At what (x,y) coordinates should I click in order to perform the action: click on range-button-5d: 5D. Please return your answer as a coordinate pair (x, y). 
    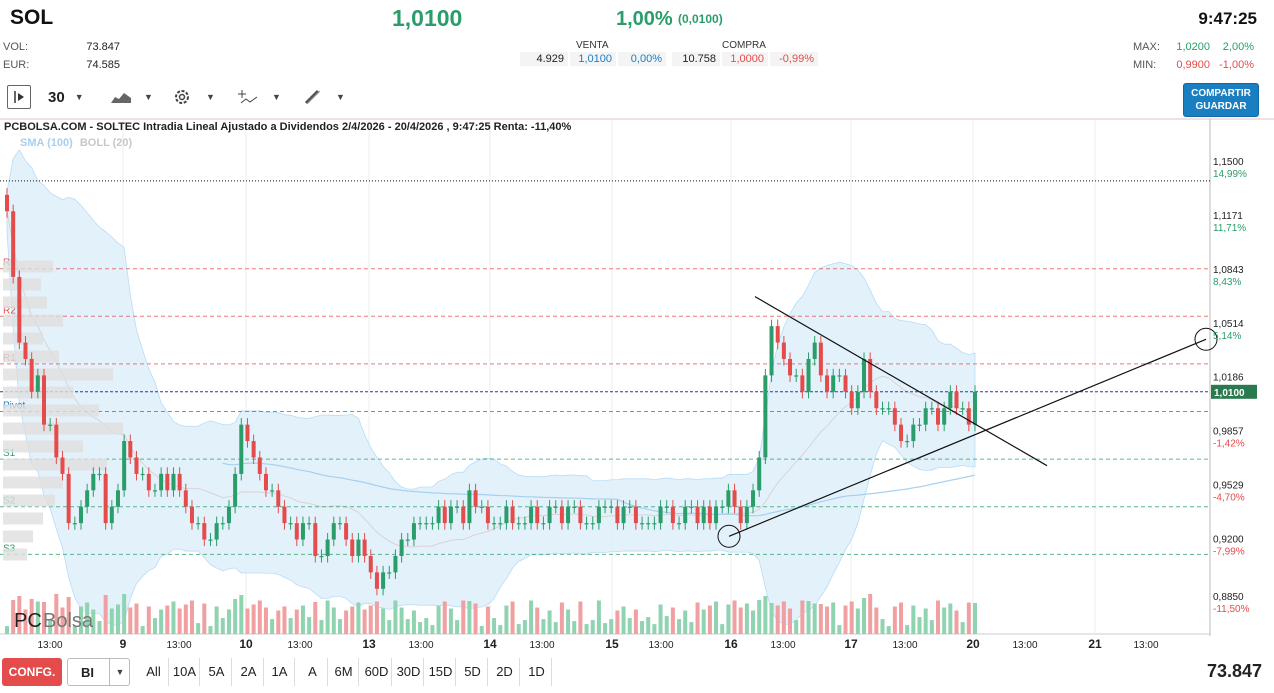
    Looking at the image, I should click on (473, 672).